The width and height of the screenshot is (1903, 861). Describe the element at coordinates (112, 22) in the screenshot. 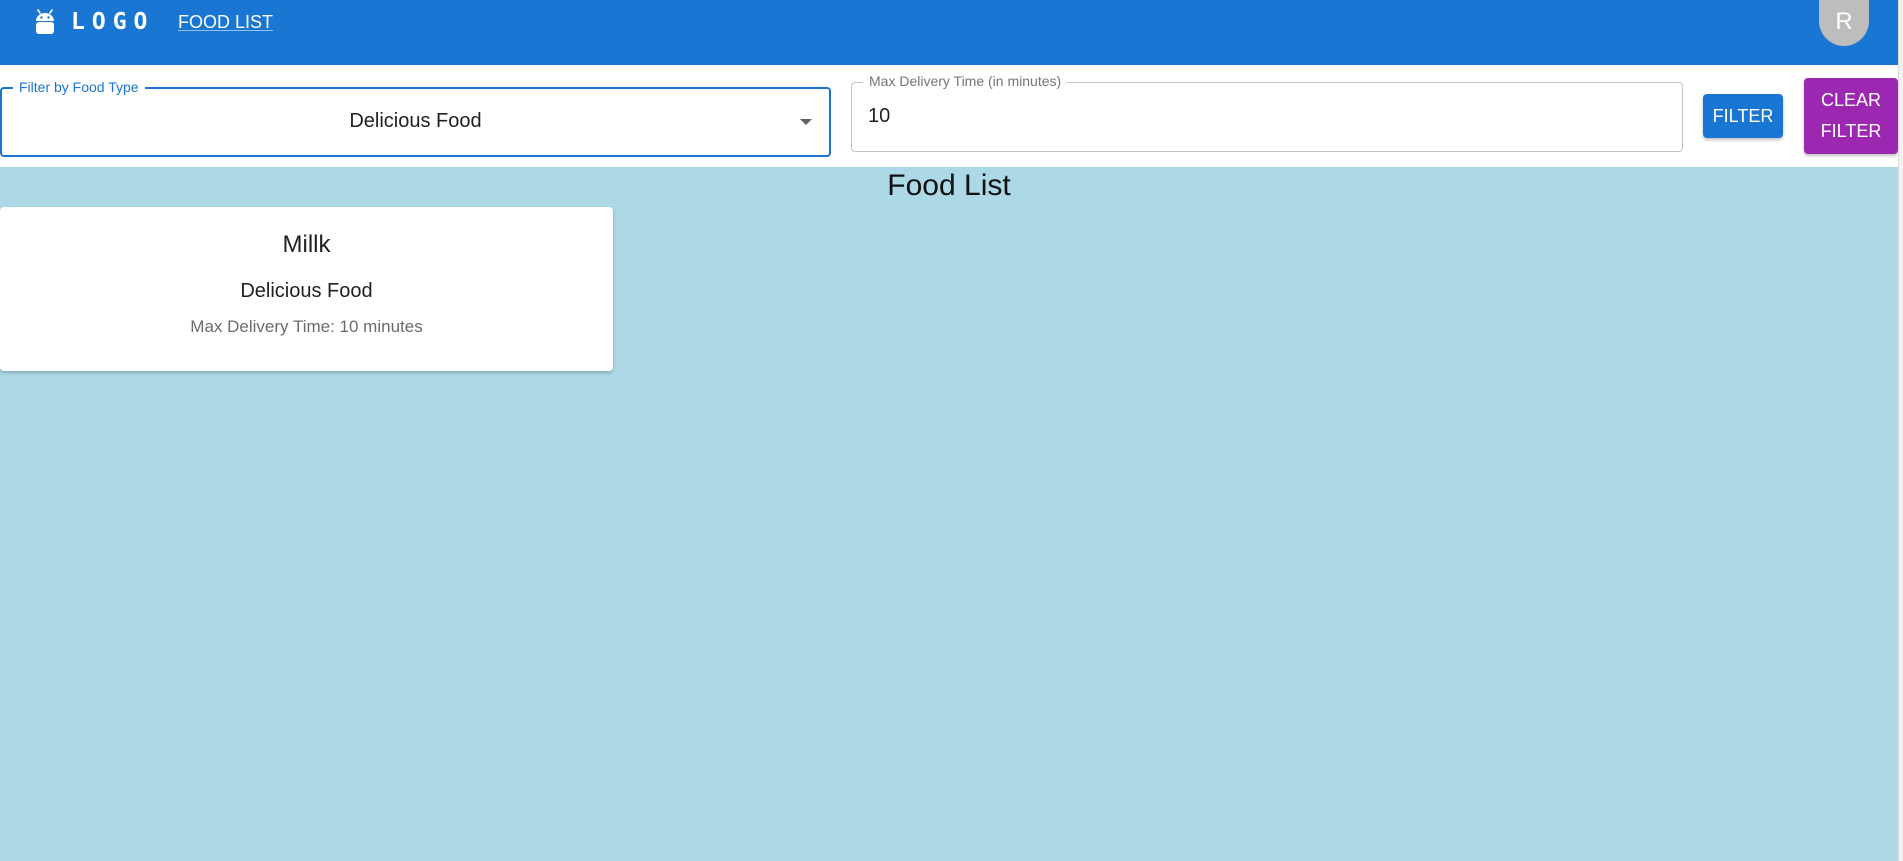

I see `logo-text: LOGO` at that location.